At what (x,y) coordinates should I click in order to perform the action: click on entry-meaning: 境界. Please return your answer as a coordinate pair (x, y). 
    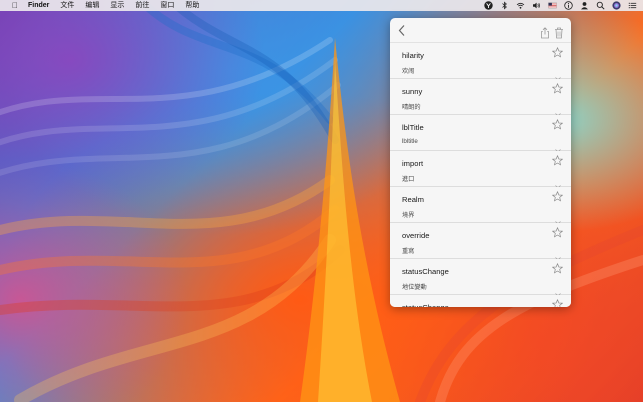
    Looking at the image, I should click on (408, 215).